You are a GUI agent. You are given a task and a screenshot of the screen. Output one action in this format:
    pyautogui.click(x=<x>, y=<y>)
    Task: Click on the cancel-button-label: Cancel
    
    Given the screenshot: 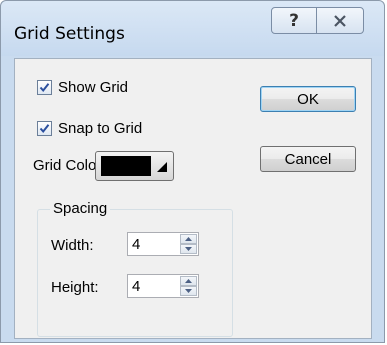 What is the action you would take?
    pyautogui.click(x=308, y=159)
    